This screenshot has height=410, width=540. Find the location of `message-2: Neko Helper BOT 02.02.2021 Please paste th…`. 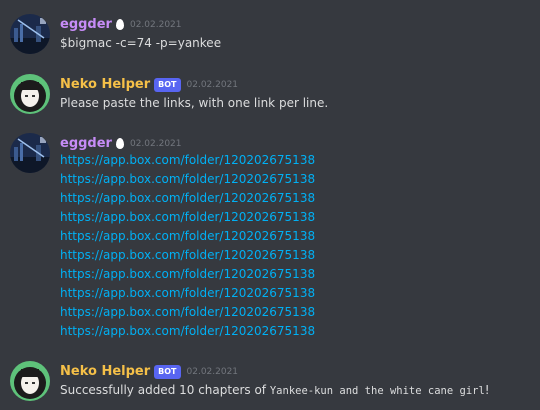

message-2: Neko Helper BOT 02.02.2021 Please paste th… is located at coordinates (270, 94).